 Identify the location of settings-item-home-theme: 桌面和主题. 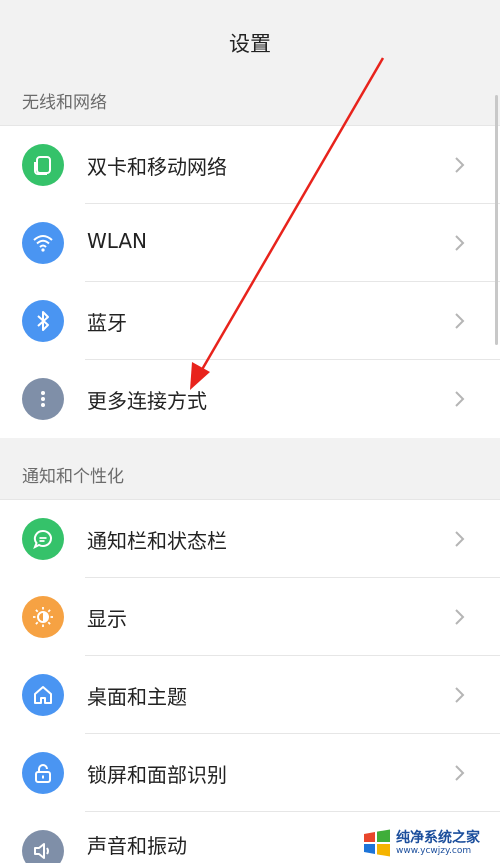
(250, 695).